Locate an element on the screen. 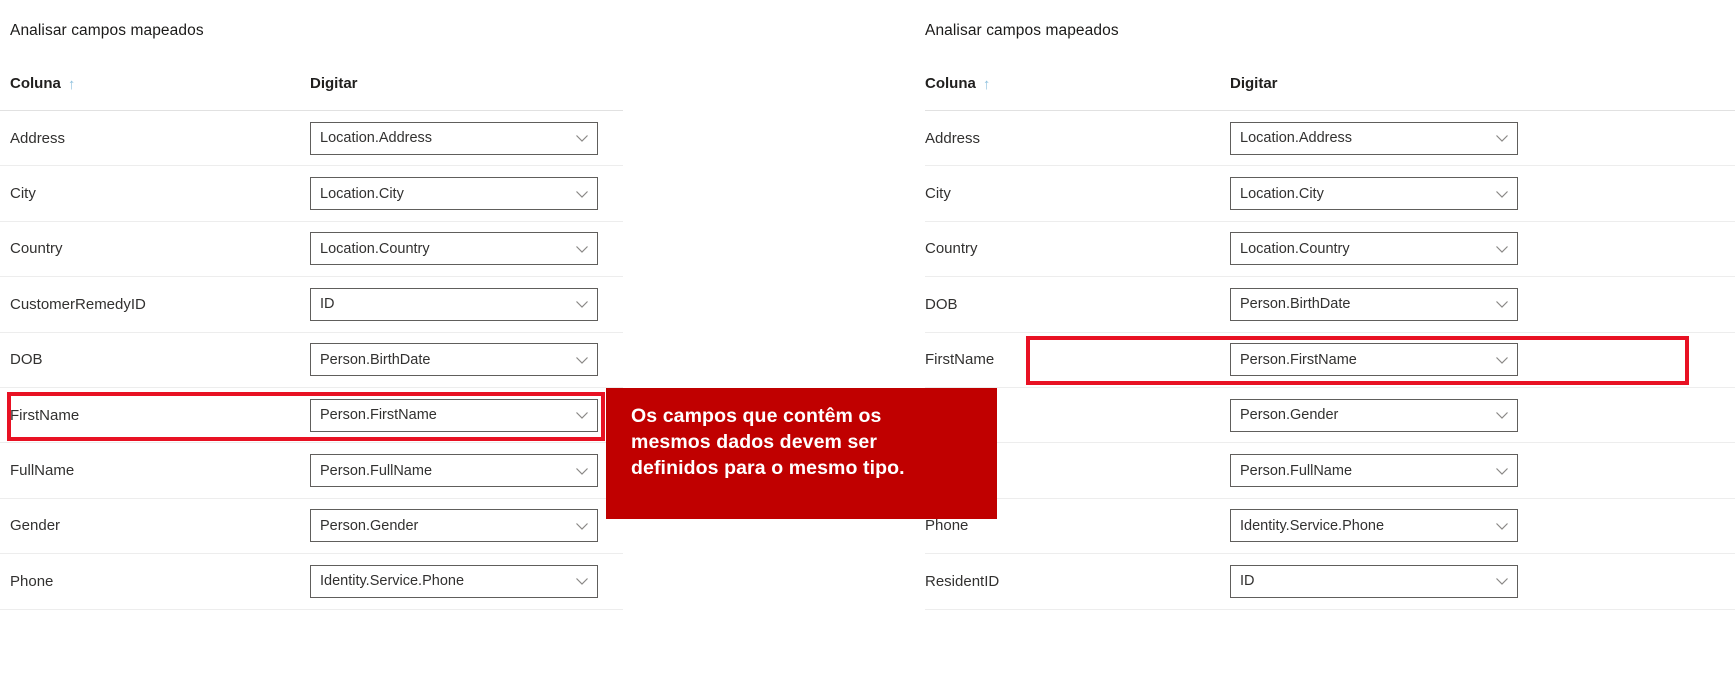  table-row: ResidentID ID is located at coordinates (1330, 582).